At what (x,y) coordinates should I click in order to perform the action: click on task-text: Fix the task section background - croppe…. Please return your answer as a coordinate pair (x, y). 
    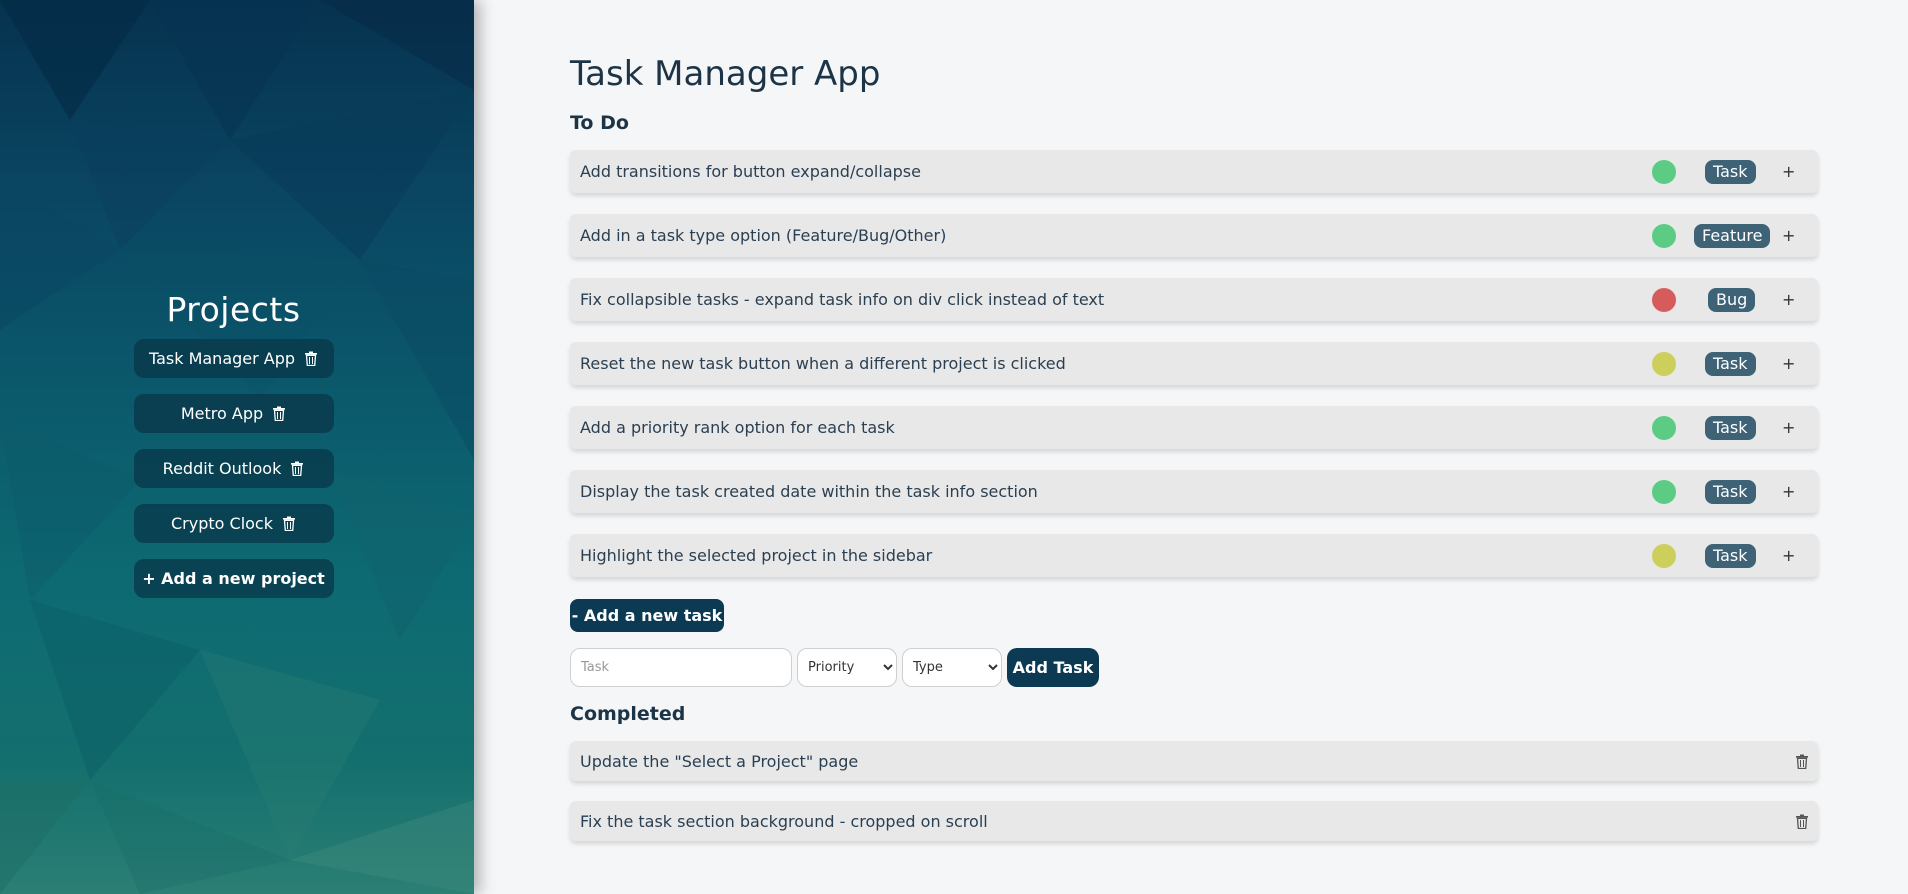
    Looking at the image, I should click on (784, 821).